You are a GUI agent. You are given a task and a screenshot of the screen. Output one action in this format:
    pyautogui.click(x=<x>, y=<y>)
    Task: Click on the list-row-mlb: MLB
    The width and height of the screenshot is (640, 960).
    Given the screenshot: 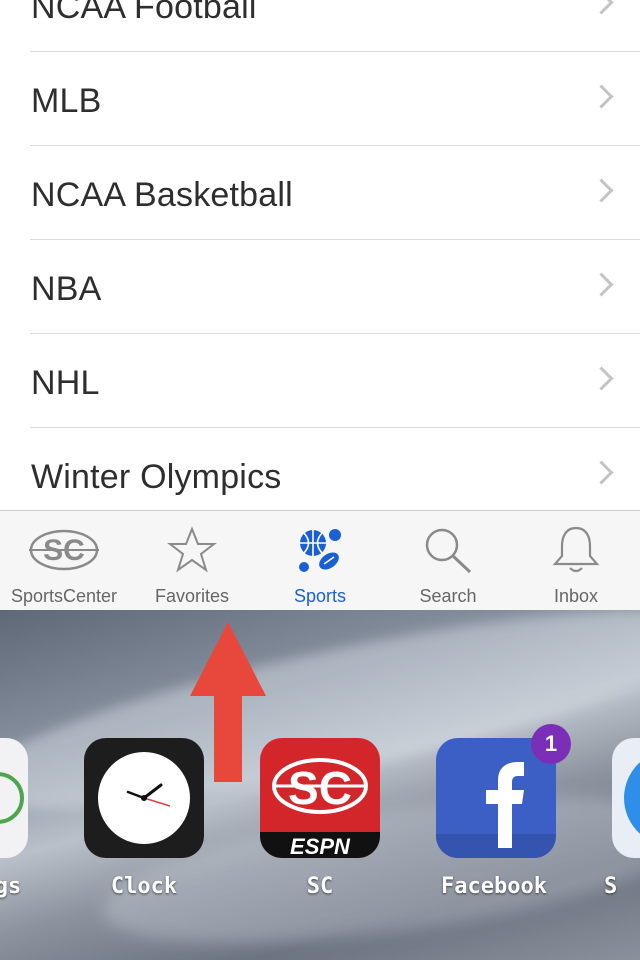 What is the action you would take?
    pyautogui.click(x=320, y=99)
    